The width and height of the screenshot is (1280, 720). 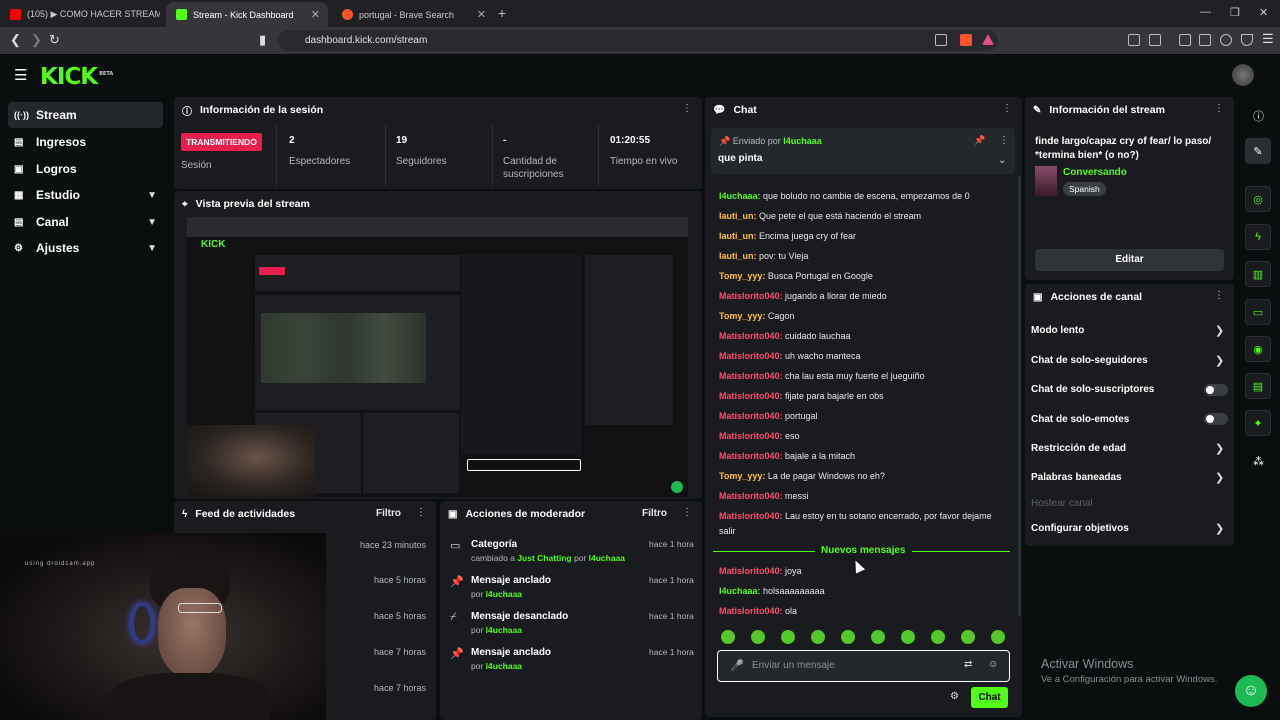 What do you see at coordinates (1268, 39) in the screenshot?
I see `browser-menu-icon: ☰` at bounding box center [1268, 39].